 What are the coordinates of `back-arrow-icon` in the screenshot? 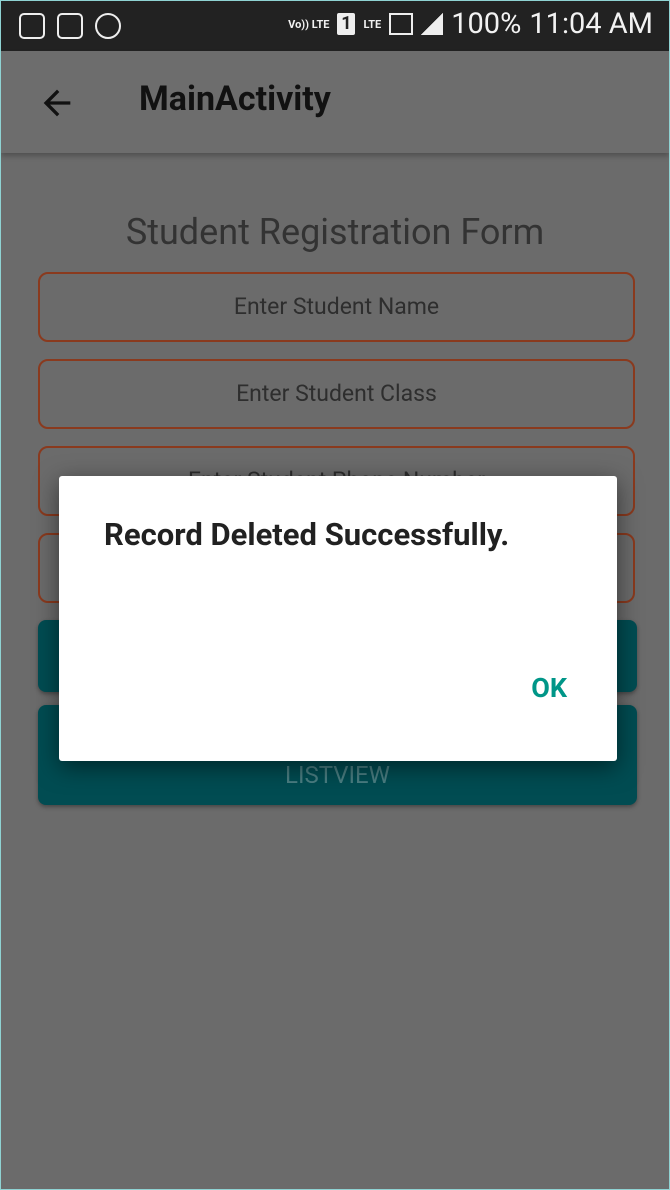 It's located at (57, 103).